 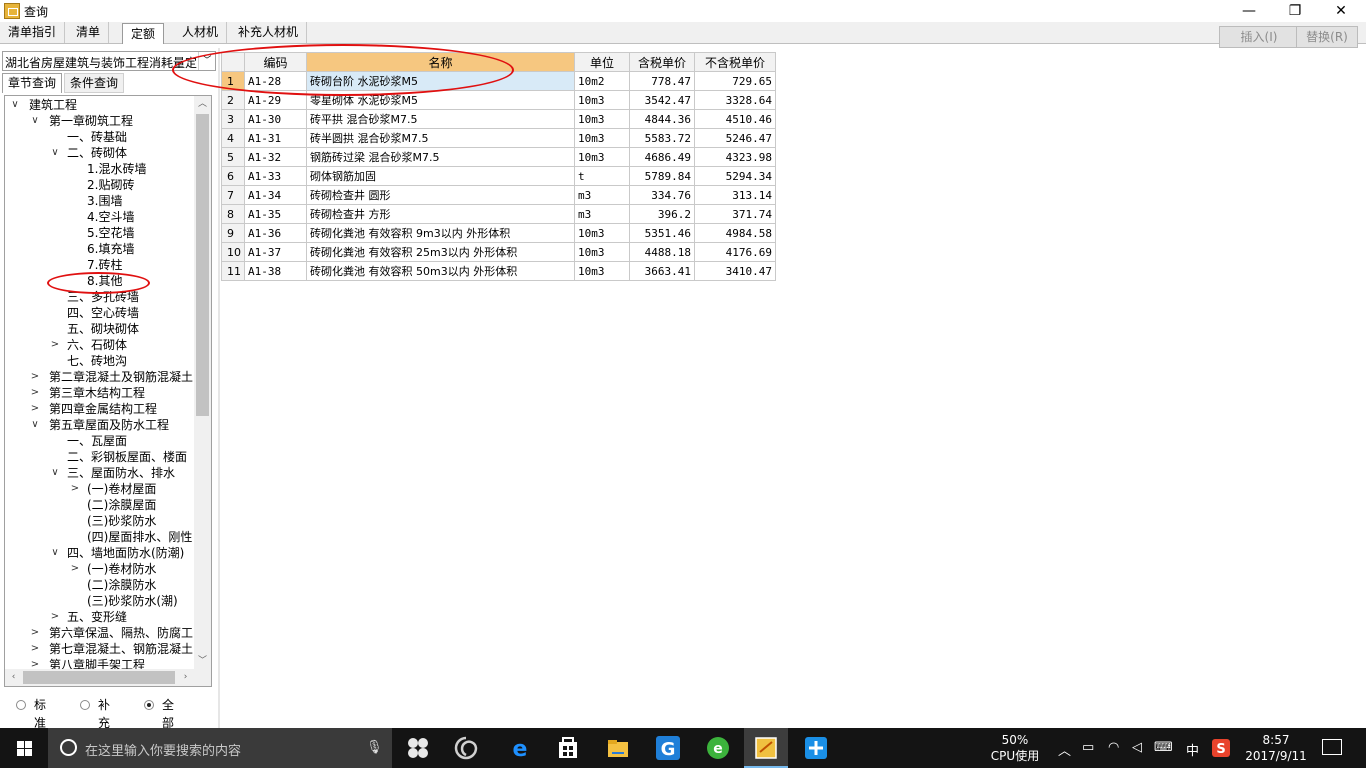 I want to click on tree-node: > 五、变形缝, so click(x=100, y=617).